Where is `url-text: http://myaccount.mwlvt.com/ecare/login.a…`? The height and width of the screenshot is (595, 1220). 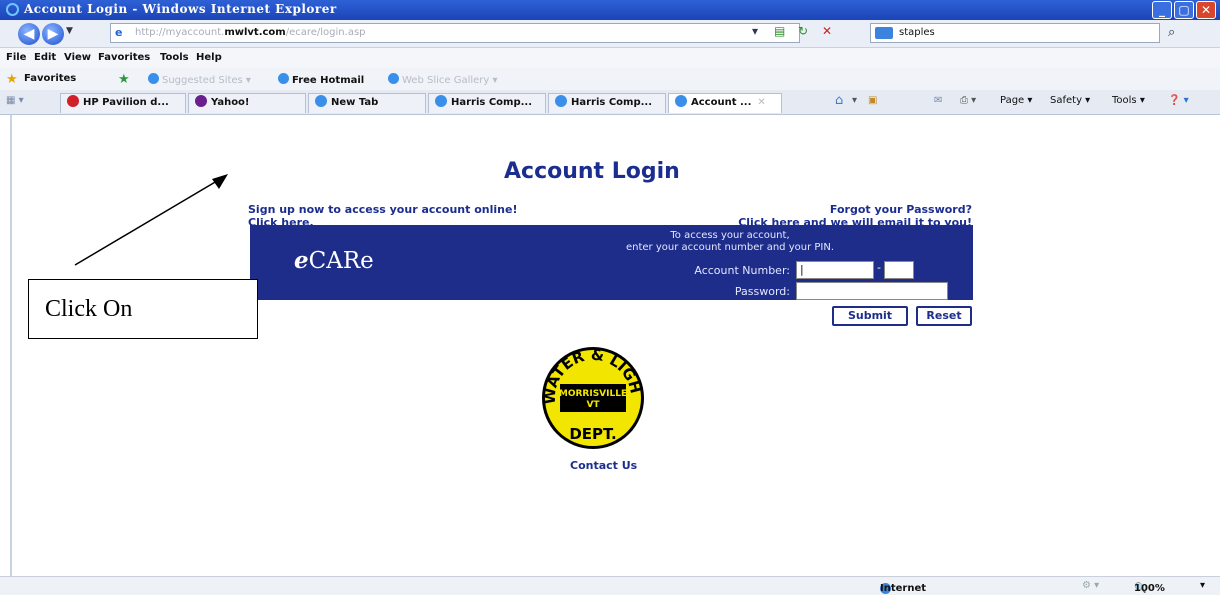 url-text: http://myaccount.mwlvt.com/ecare/login.a… is located at coordinates (250, 33).